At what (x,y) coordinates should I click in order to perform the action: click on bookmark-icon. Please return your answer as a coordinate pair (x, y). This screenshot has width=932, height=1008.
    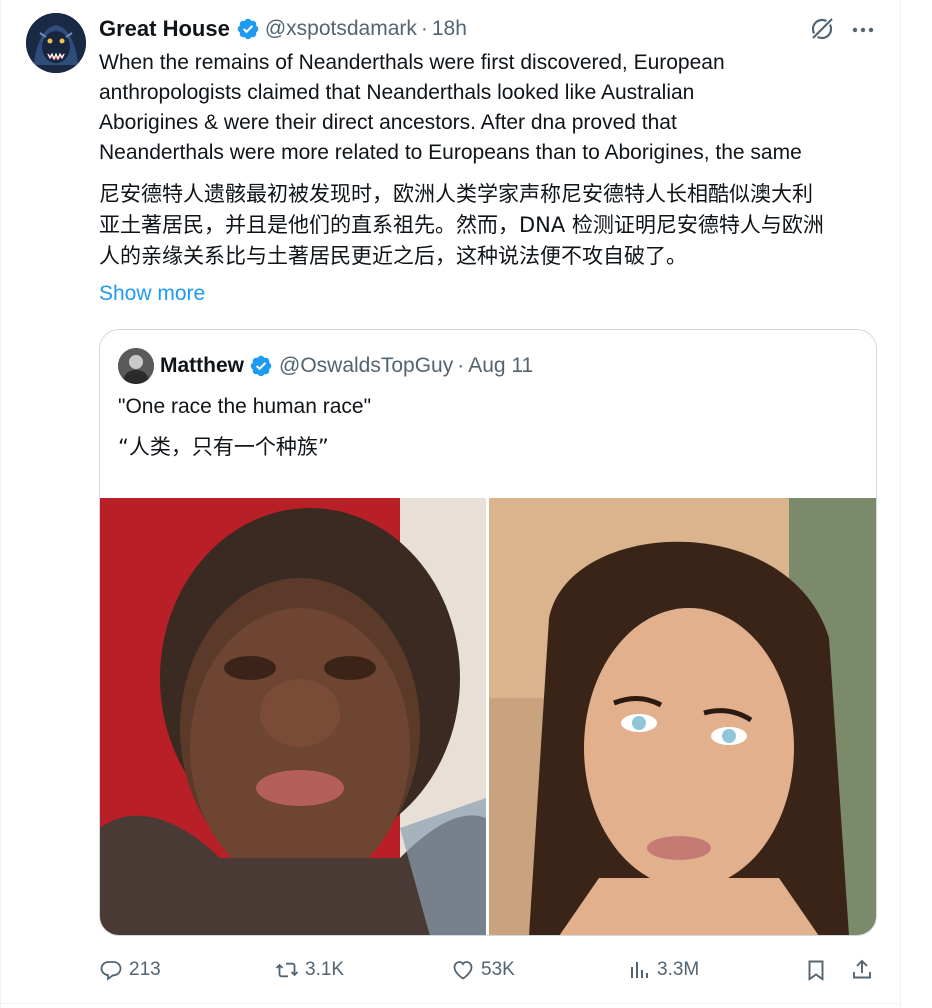
    Looking at the image, I should click on (816, 970).